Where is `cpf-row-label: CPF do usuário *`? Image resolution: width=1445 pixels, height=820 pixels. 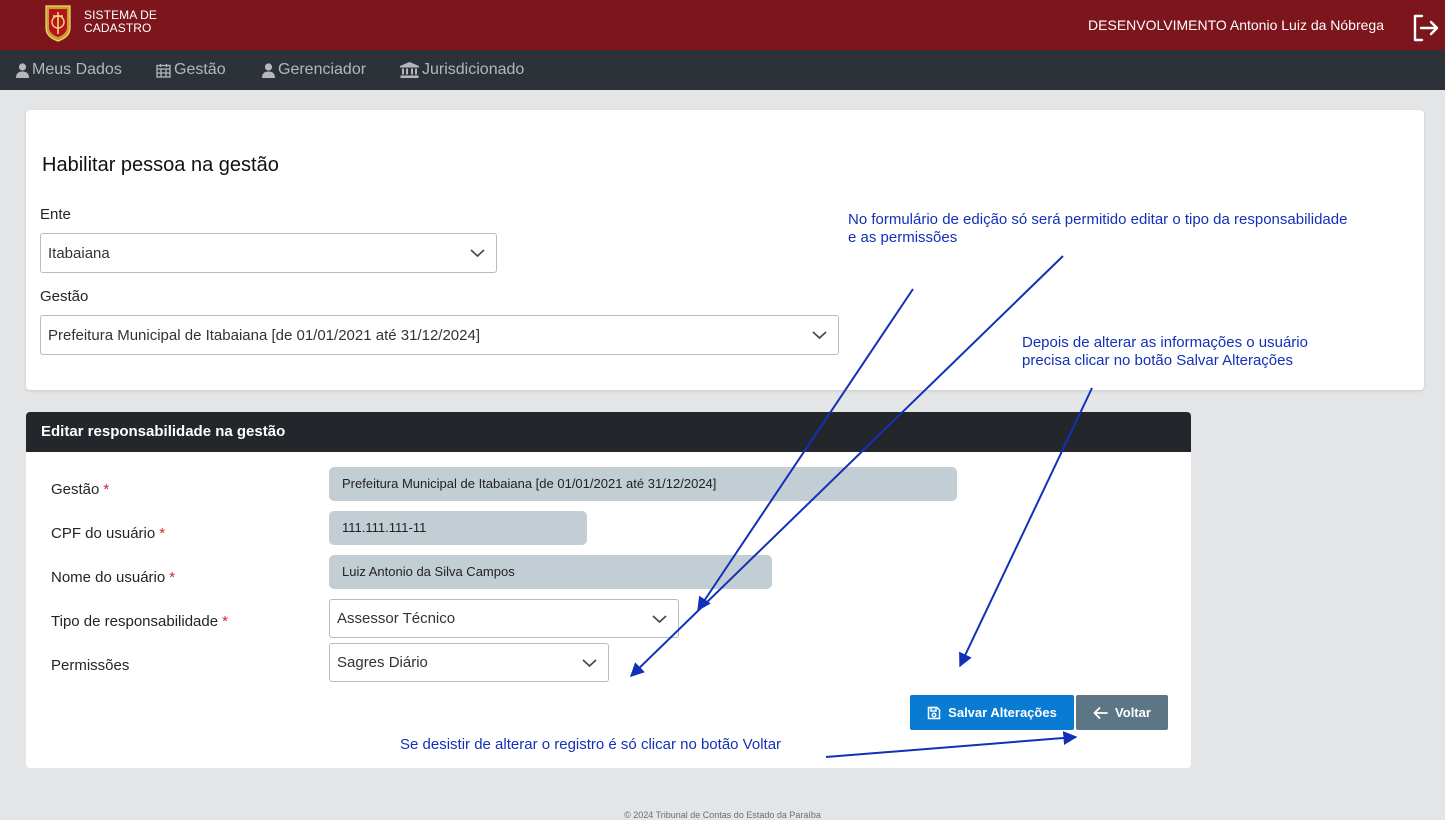
cpf-row-label: CPF do usuário * is located at coordinates (108, 533).